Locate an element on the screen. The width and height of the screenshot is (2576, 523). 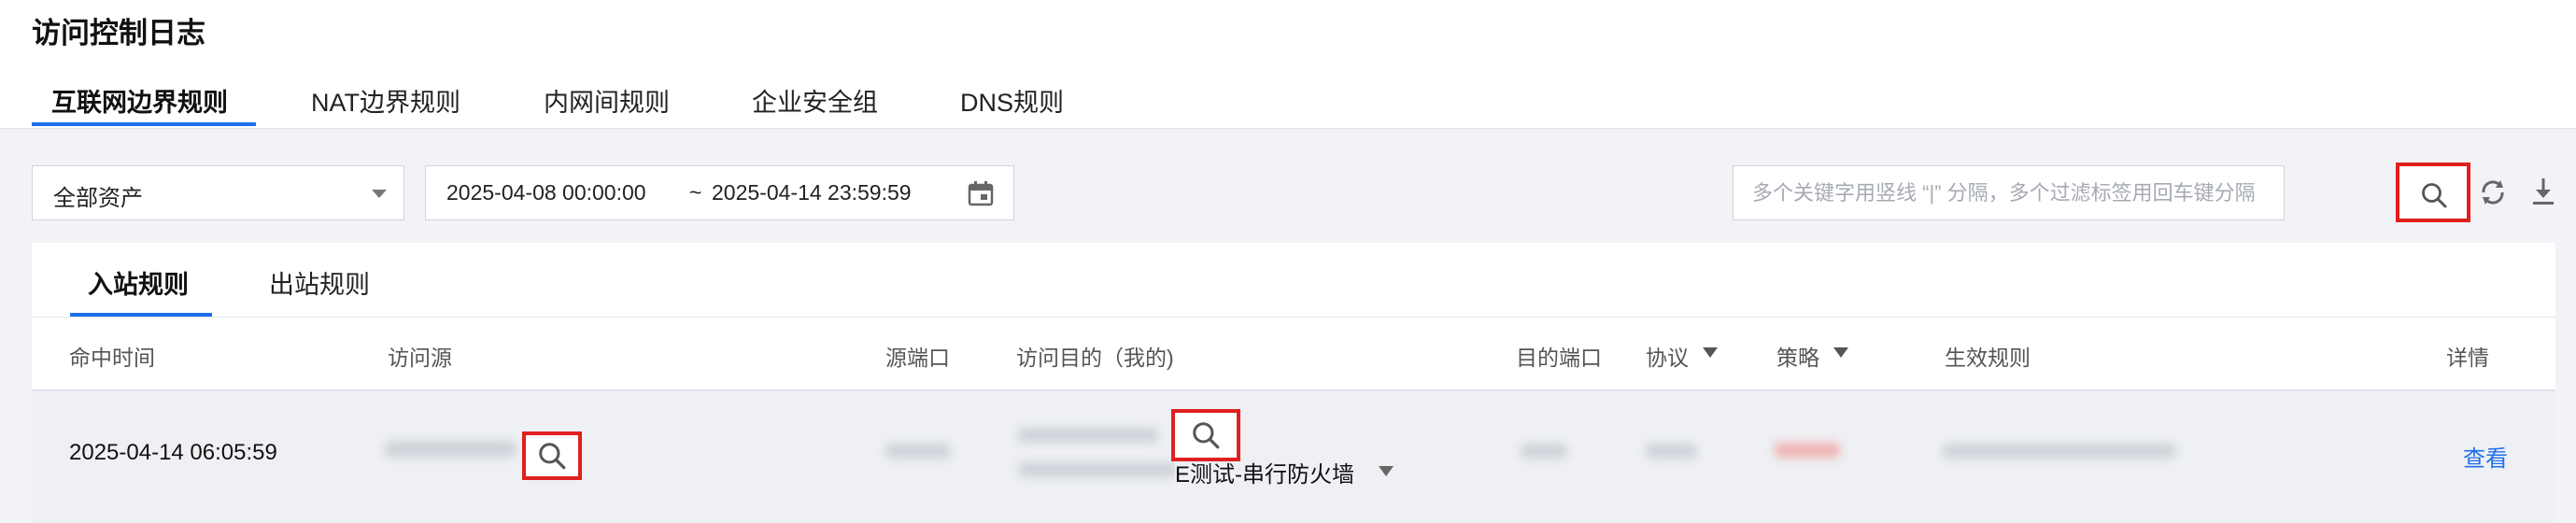
destination-search-button is located at coordinates (1205, 435).